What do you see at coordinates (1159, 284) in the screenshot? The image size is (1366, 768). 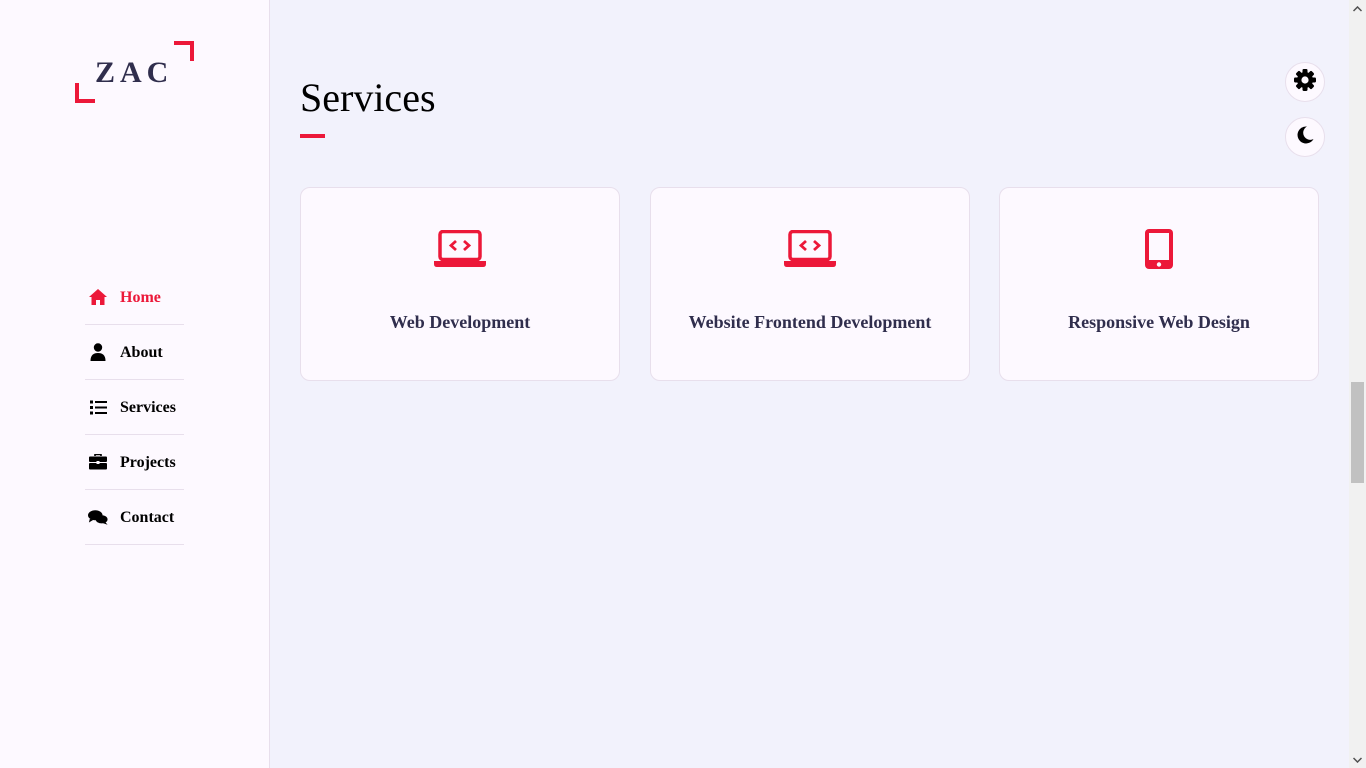 I see `service-card: Responsive Web Design` at bounding box center [1159, 284].